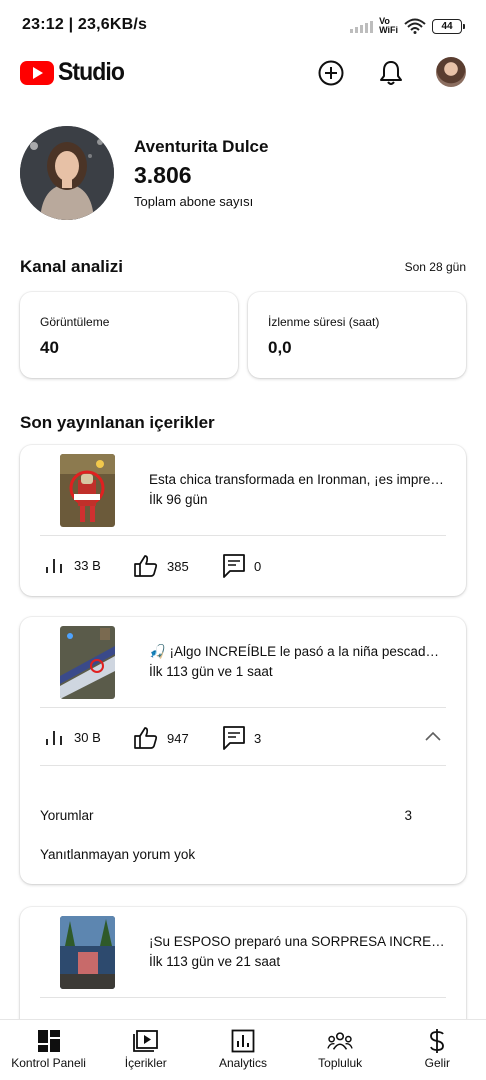 The image size is (486, 1080). Describe the element at coordinates (280, 347) in the screenshot. I see `watch-time-value: 0,0` at that location.